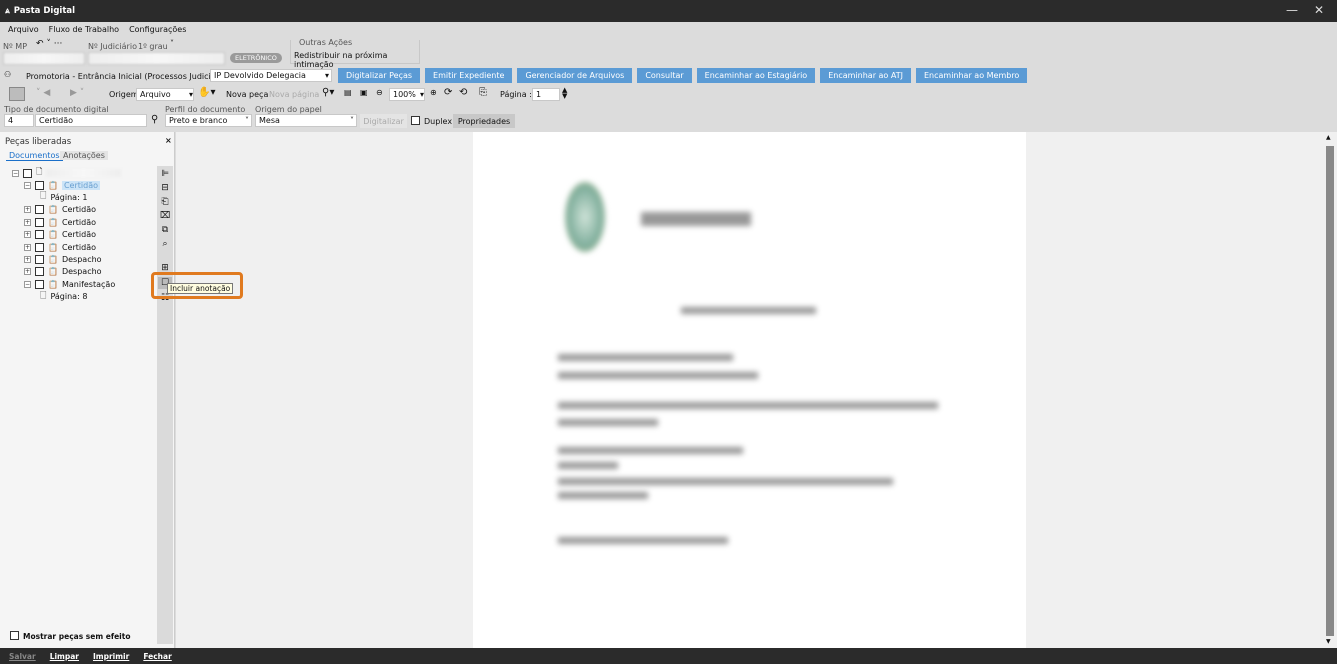 The width and height of the screenshot is (1337, 664). What do you see at coordinates (469, 75) in the screenshot?
I see `emitir-expediente-button: Emitir Expediente` at bounding box center [469, 75].